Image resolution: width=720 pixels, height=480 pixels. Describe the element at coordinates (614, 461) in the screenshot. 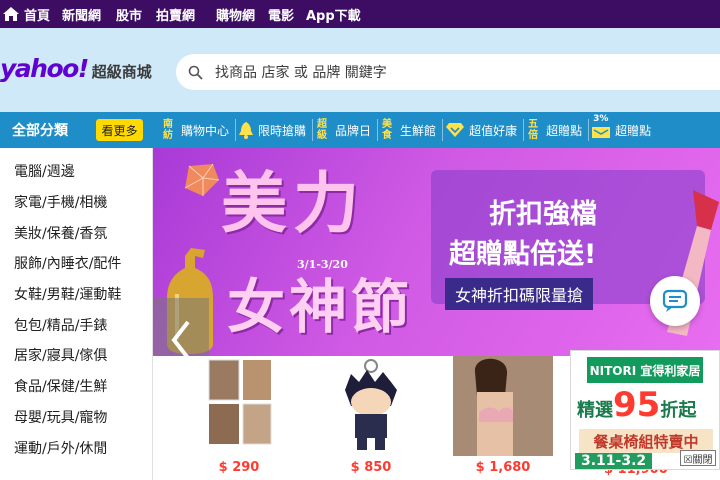

I see `ad-date: 3.11-3.2` at that location.